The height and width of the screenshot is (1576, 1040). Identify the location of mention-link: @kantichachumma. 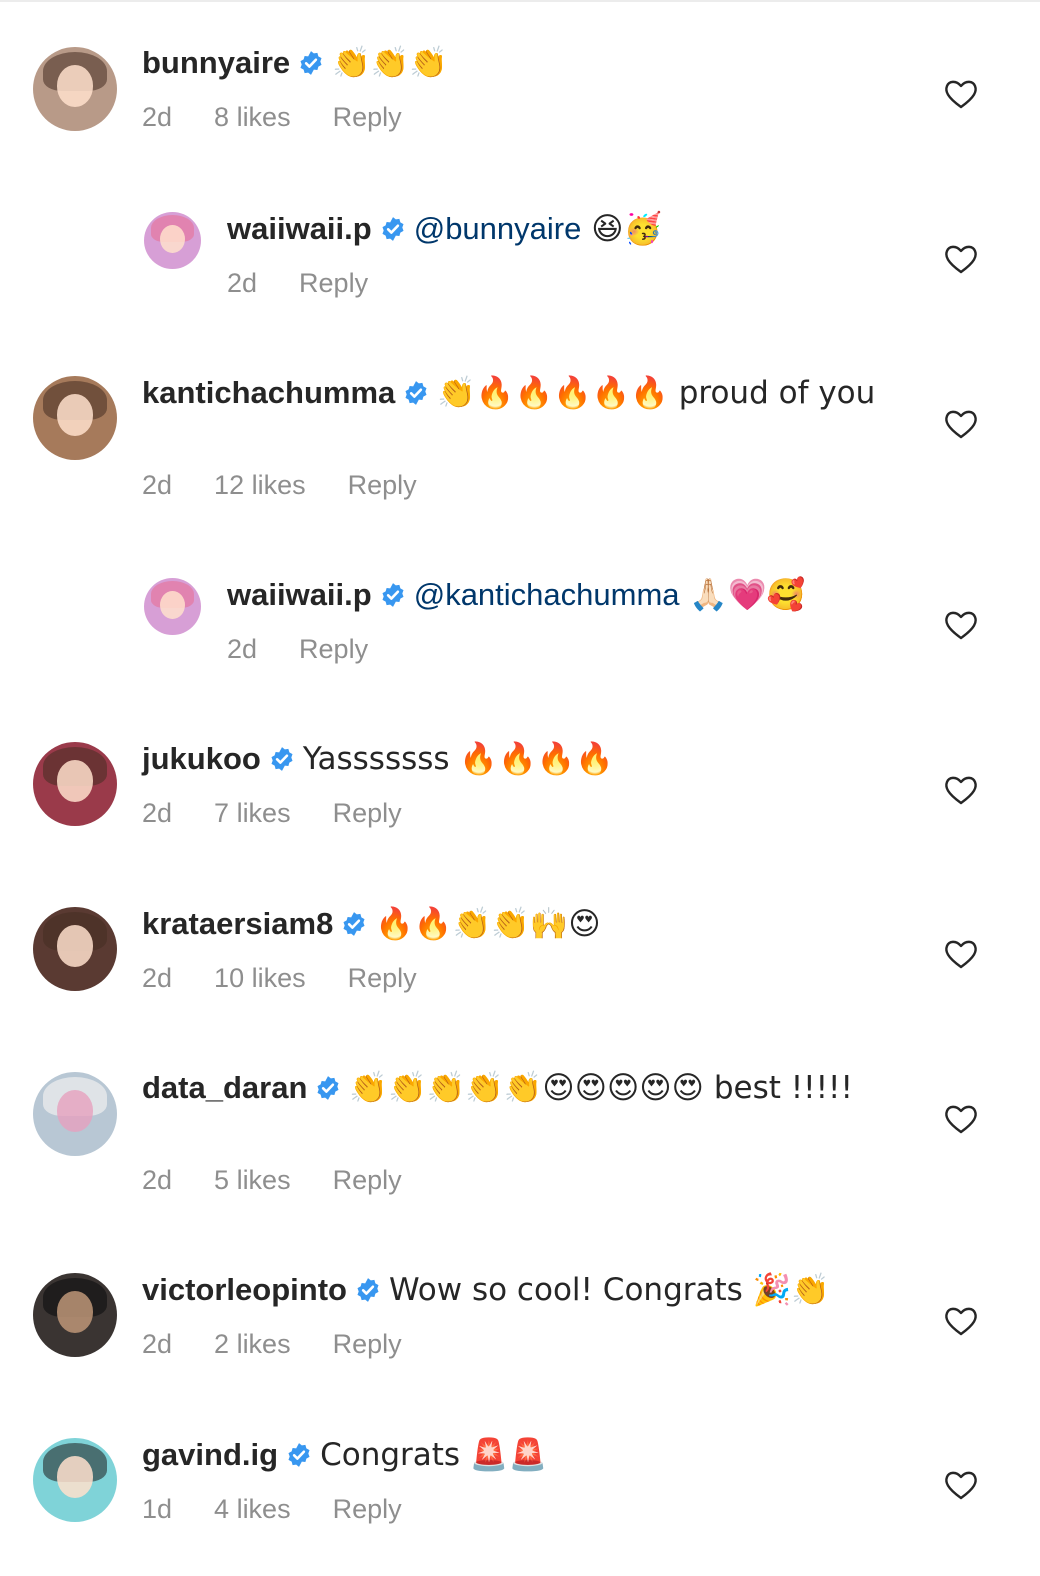
(547, 594).